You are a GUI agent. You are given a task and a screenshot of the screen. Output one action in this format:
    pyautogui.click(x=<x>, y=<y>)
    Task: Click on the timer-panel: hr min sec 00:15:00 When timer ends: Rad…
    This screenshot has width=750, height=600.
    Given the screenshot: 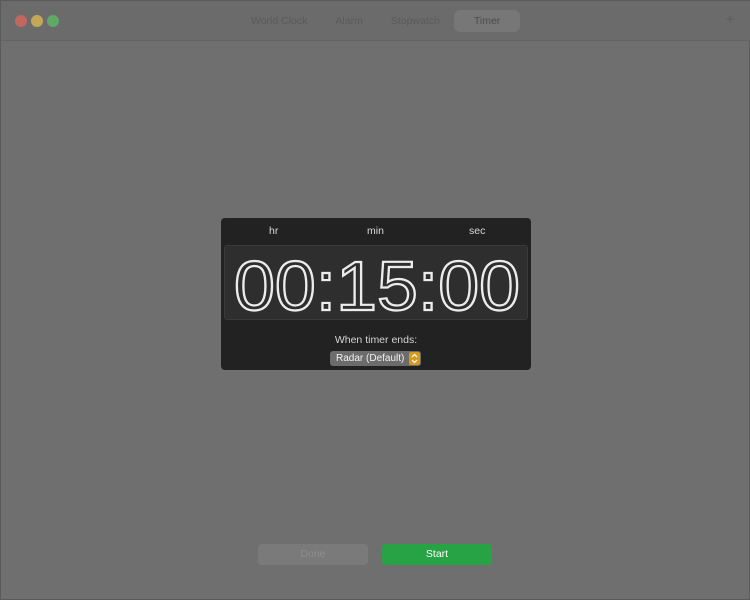 What is the action you would take?
    pyautogui.click(x=376, y=294)
    